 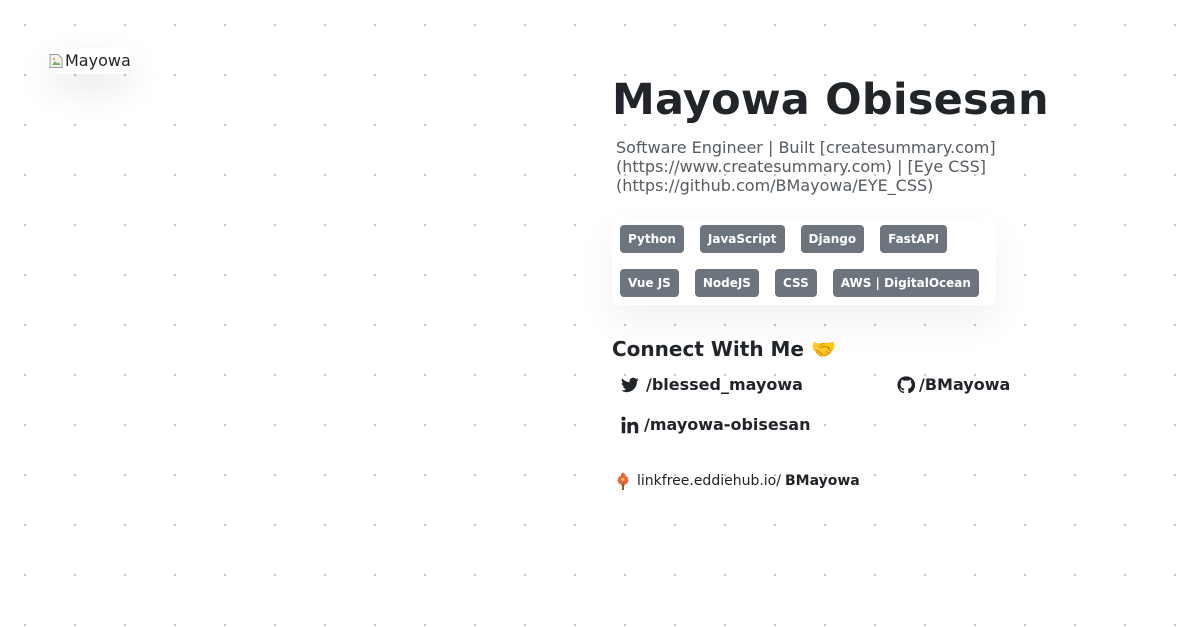 I want to click on linkfree-link: linkfree.eddiehub.io/ BMayowa, so click(x=893, y=481).